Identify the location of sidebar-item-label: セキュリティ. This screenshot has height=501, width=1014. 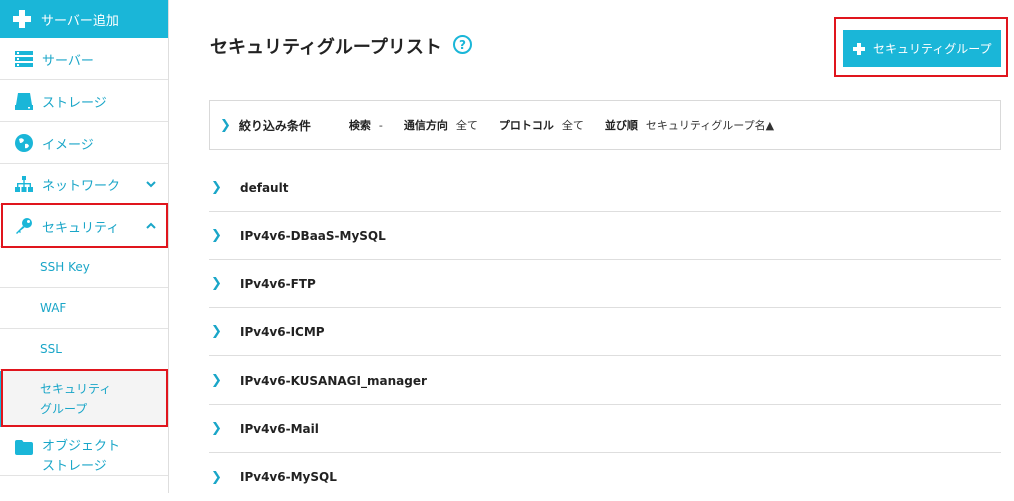
(81, 228).